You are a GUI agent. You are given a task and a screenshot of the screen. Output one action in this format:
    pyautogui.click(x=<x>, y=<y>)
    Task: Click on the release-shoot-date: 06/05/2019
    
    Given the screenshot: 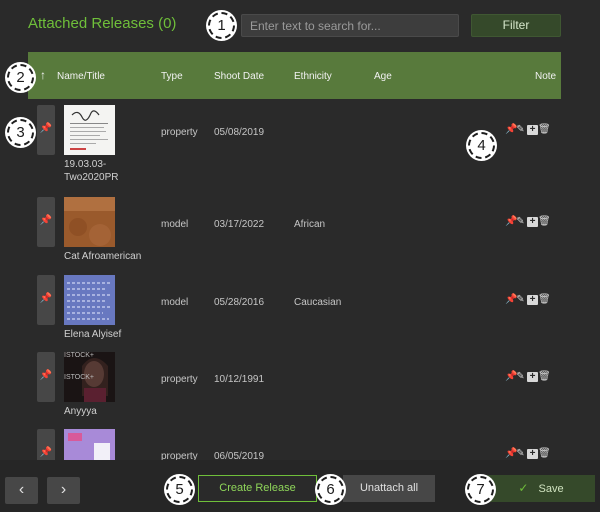 What is the action you would take?
    pyautogui.click(x=239, y=455)
    